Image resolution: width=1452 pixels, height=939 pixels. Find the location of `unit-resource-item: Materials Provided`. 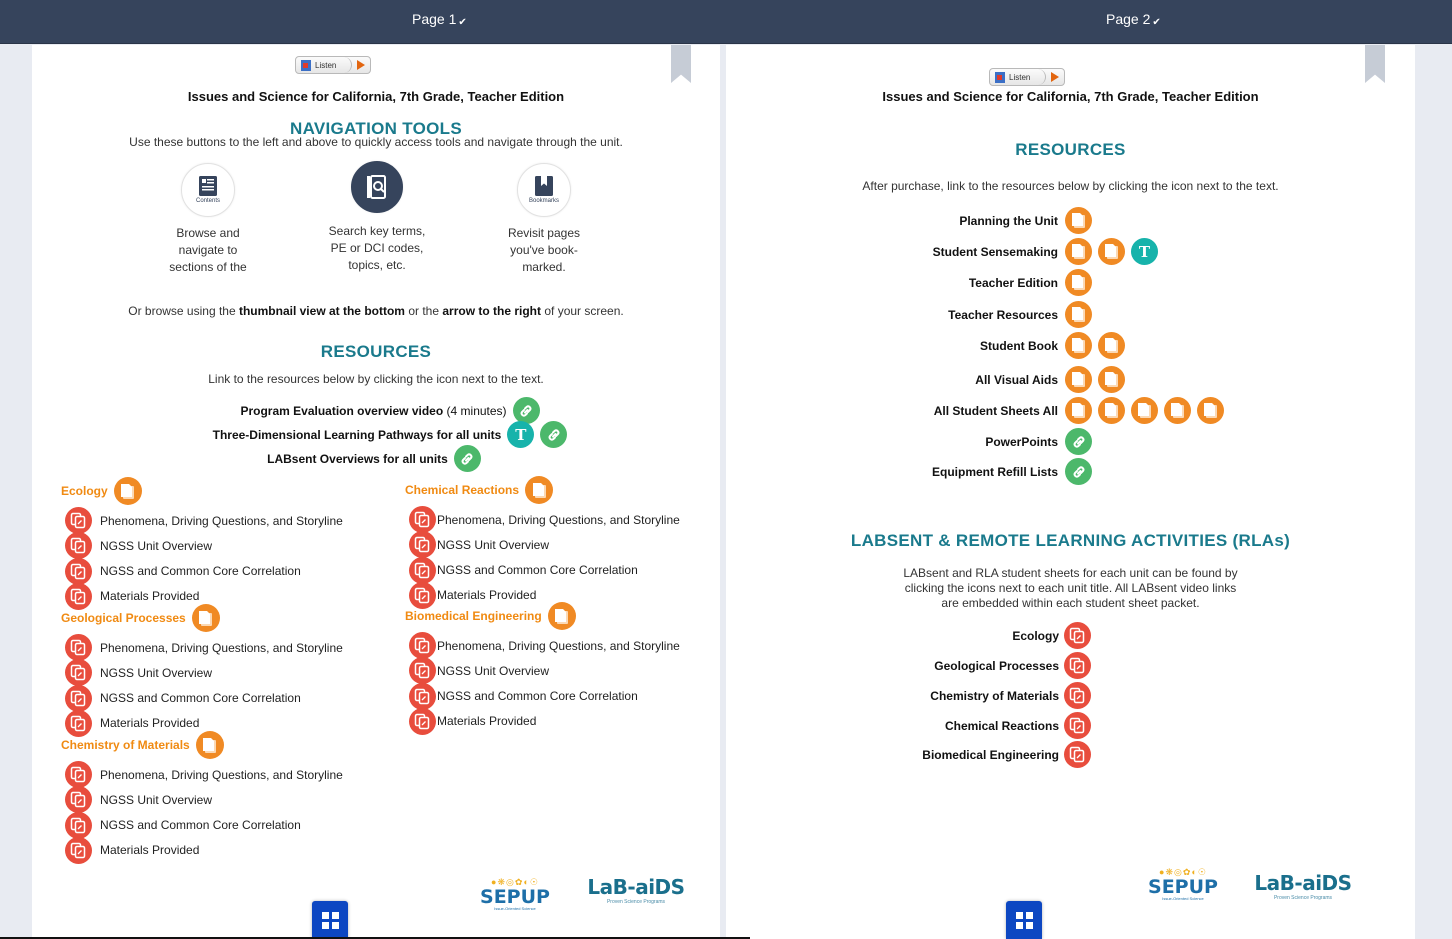

unit-resource-item: Materials Provided is located at coordinates (472, 721).